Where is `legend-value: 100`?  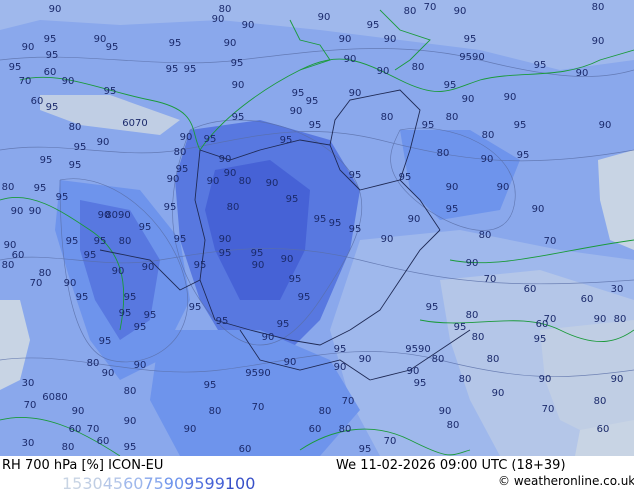
legend-value: 100 is located at coordinates (240, 483).